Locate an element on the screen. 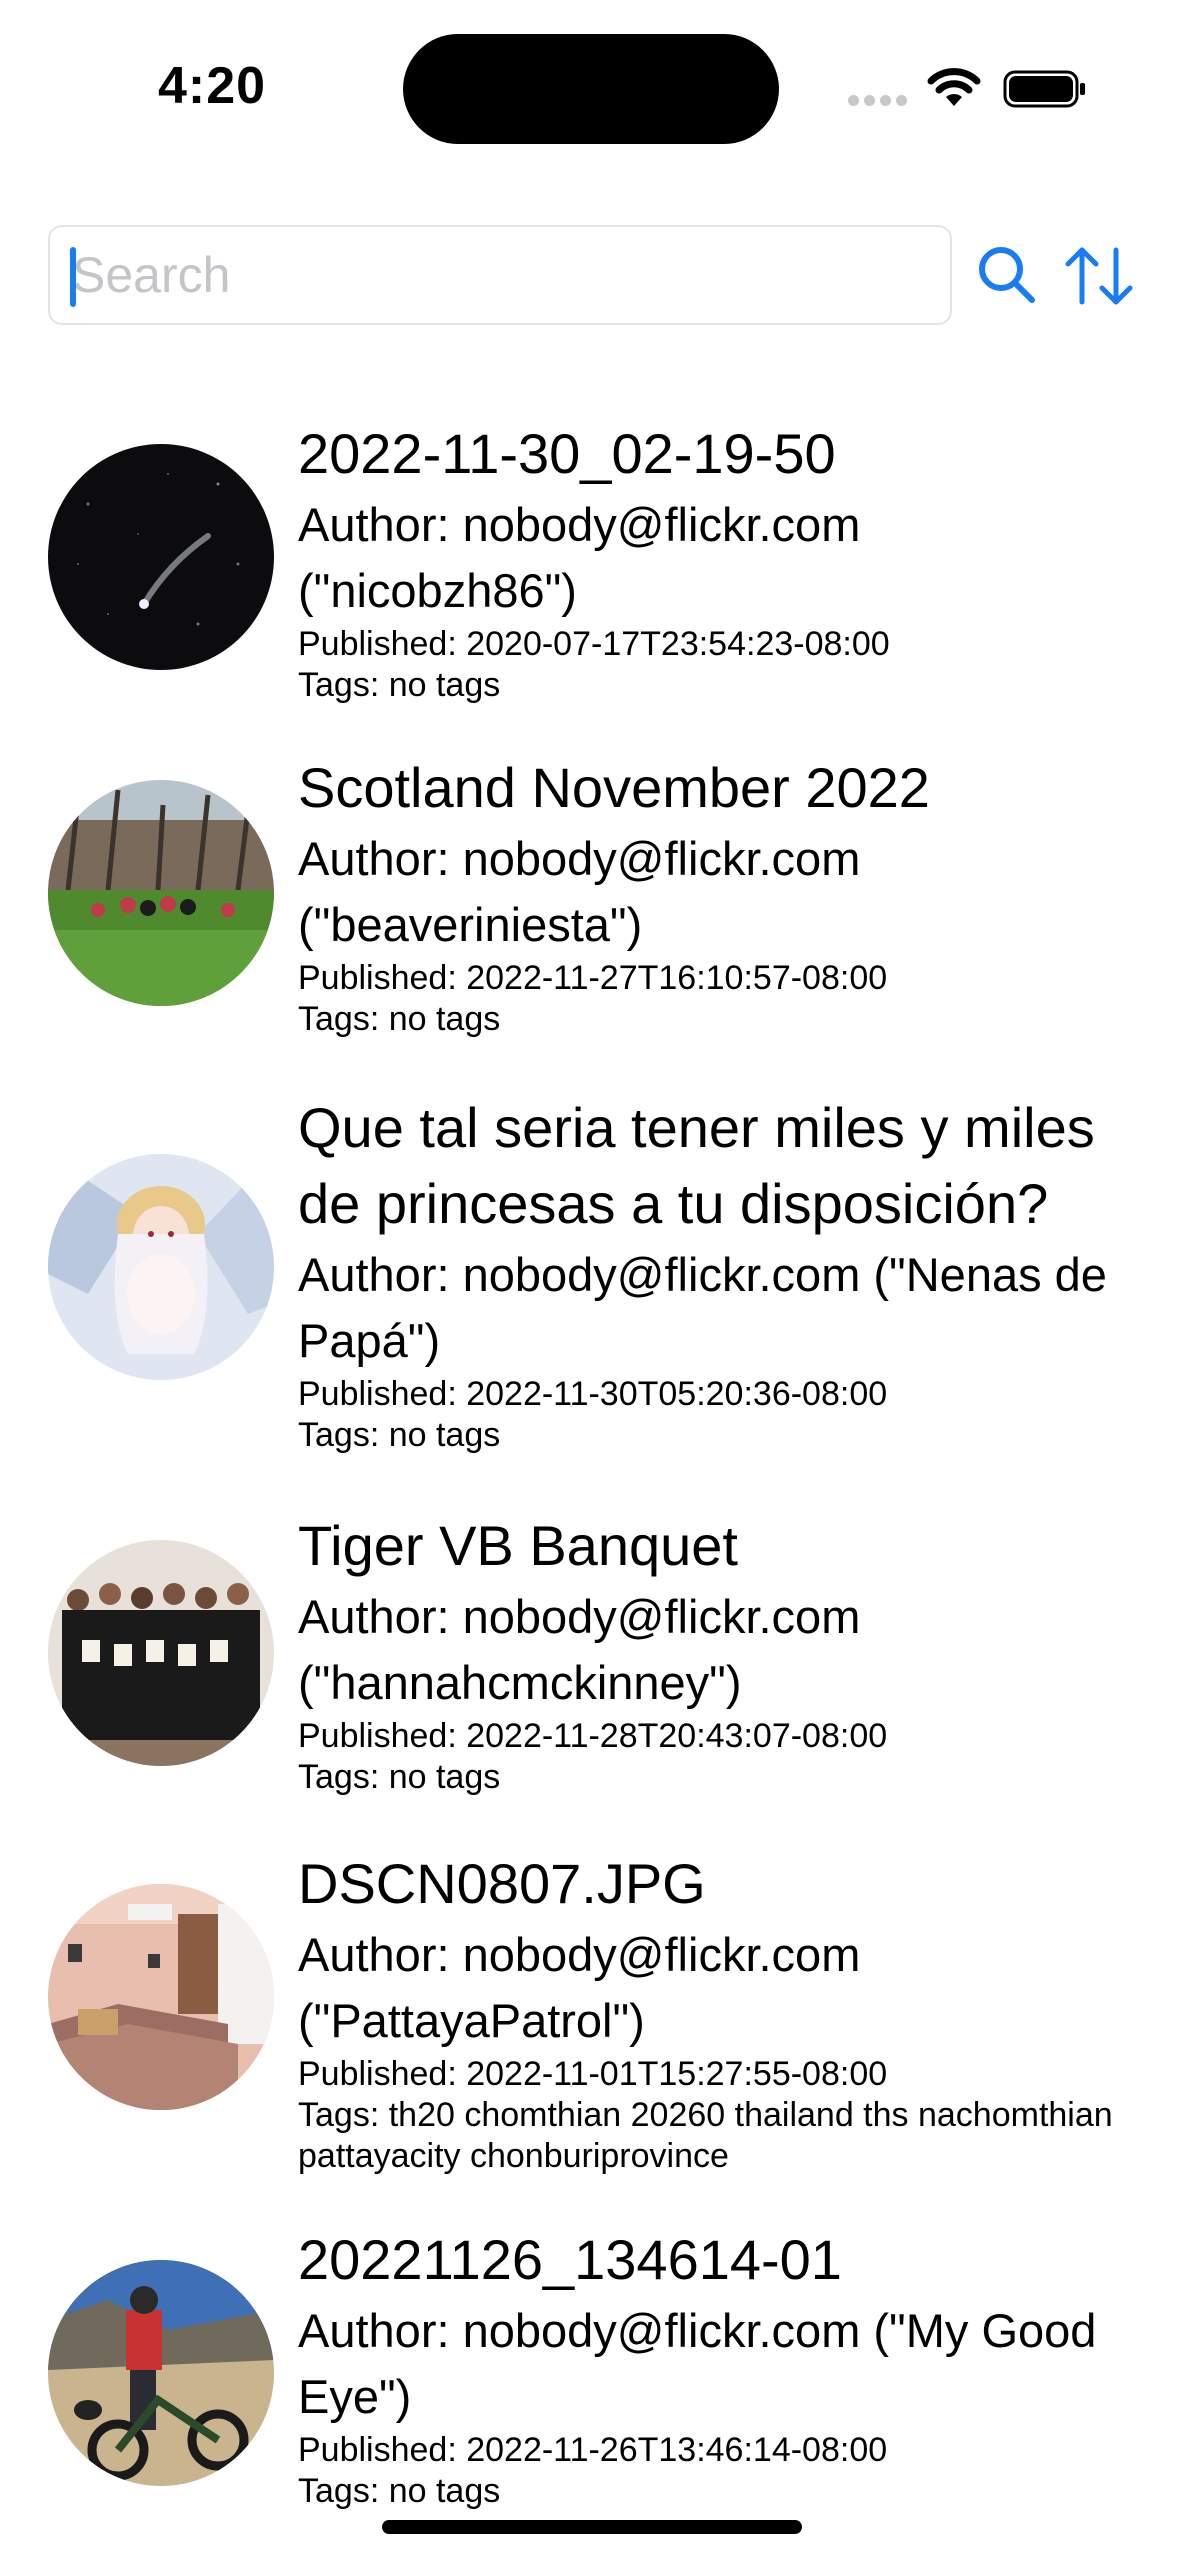  search-input is located at coordinates (500, 275).